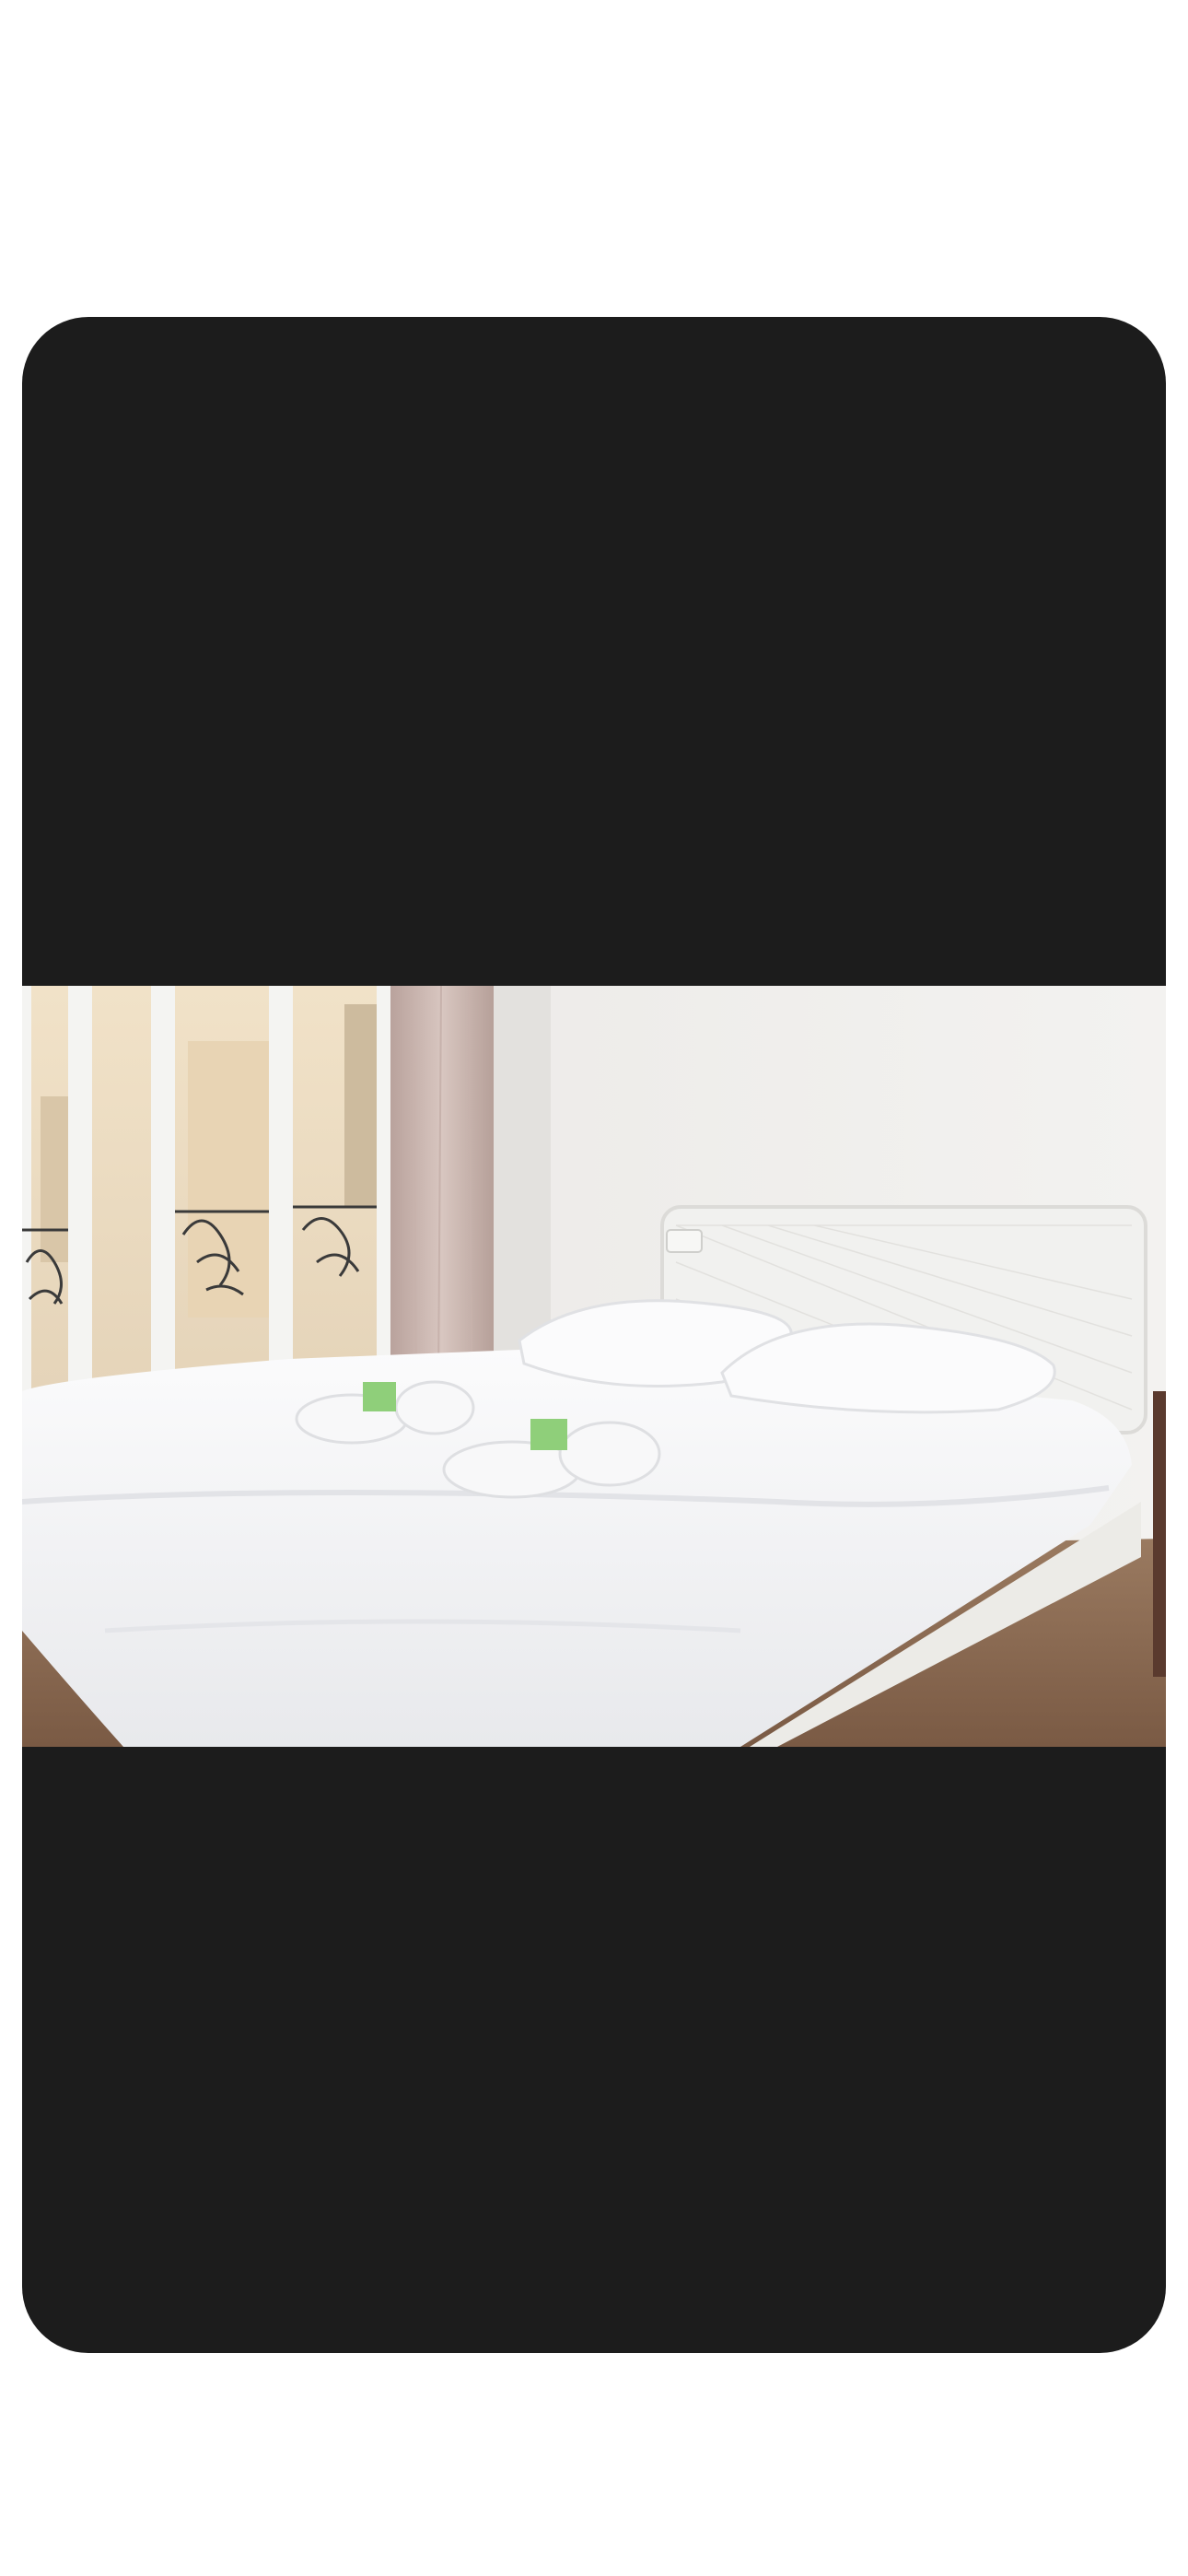  Describe the element at coordinates (609, 1454) in the screenshot. I see `towel-4-roll` at that location.